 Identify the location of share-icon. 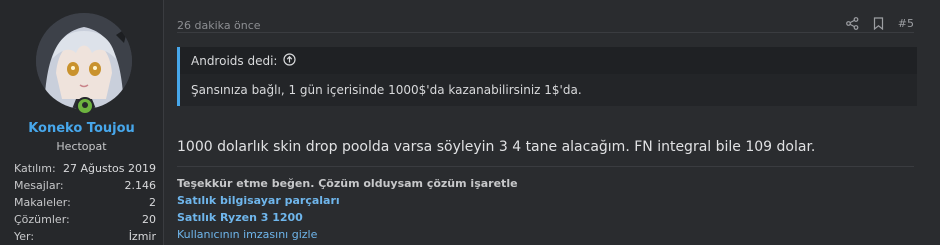
(852, 23).